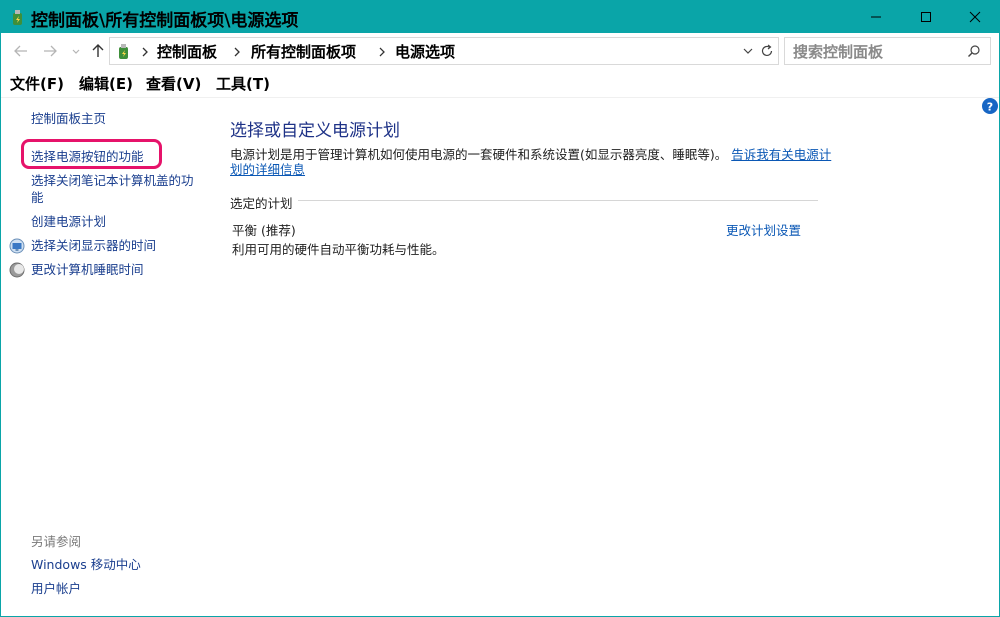  I want to click on help-icon: ?, so click(990, 106).